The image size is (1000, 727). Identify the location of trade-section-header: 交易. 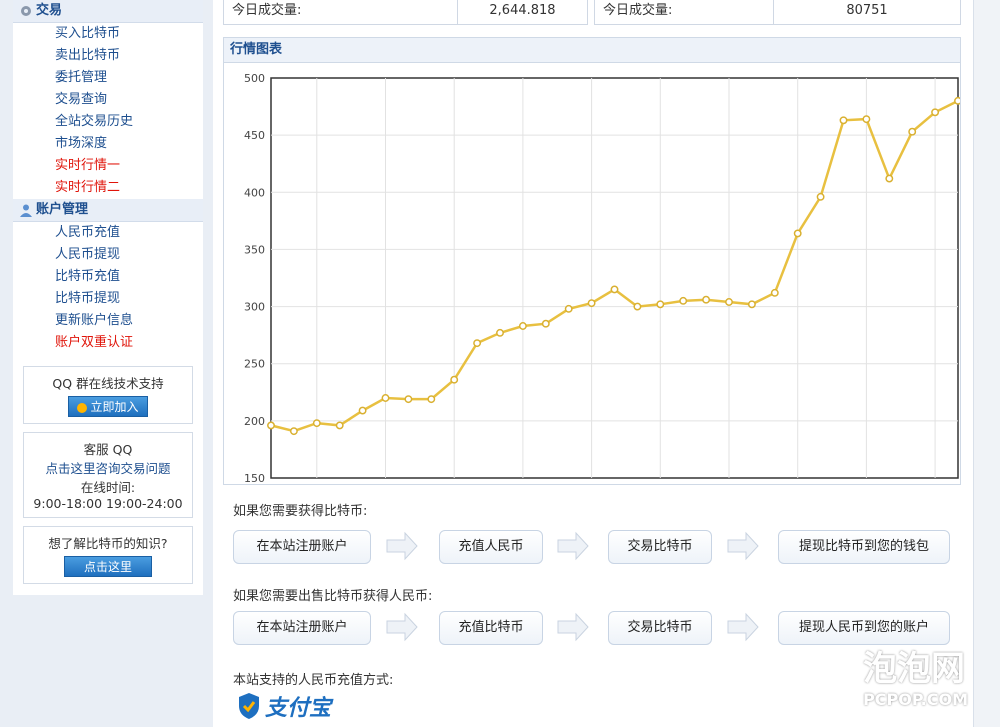
(108, 11).